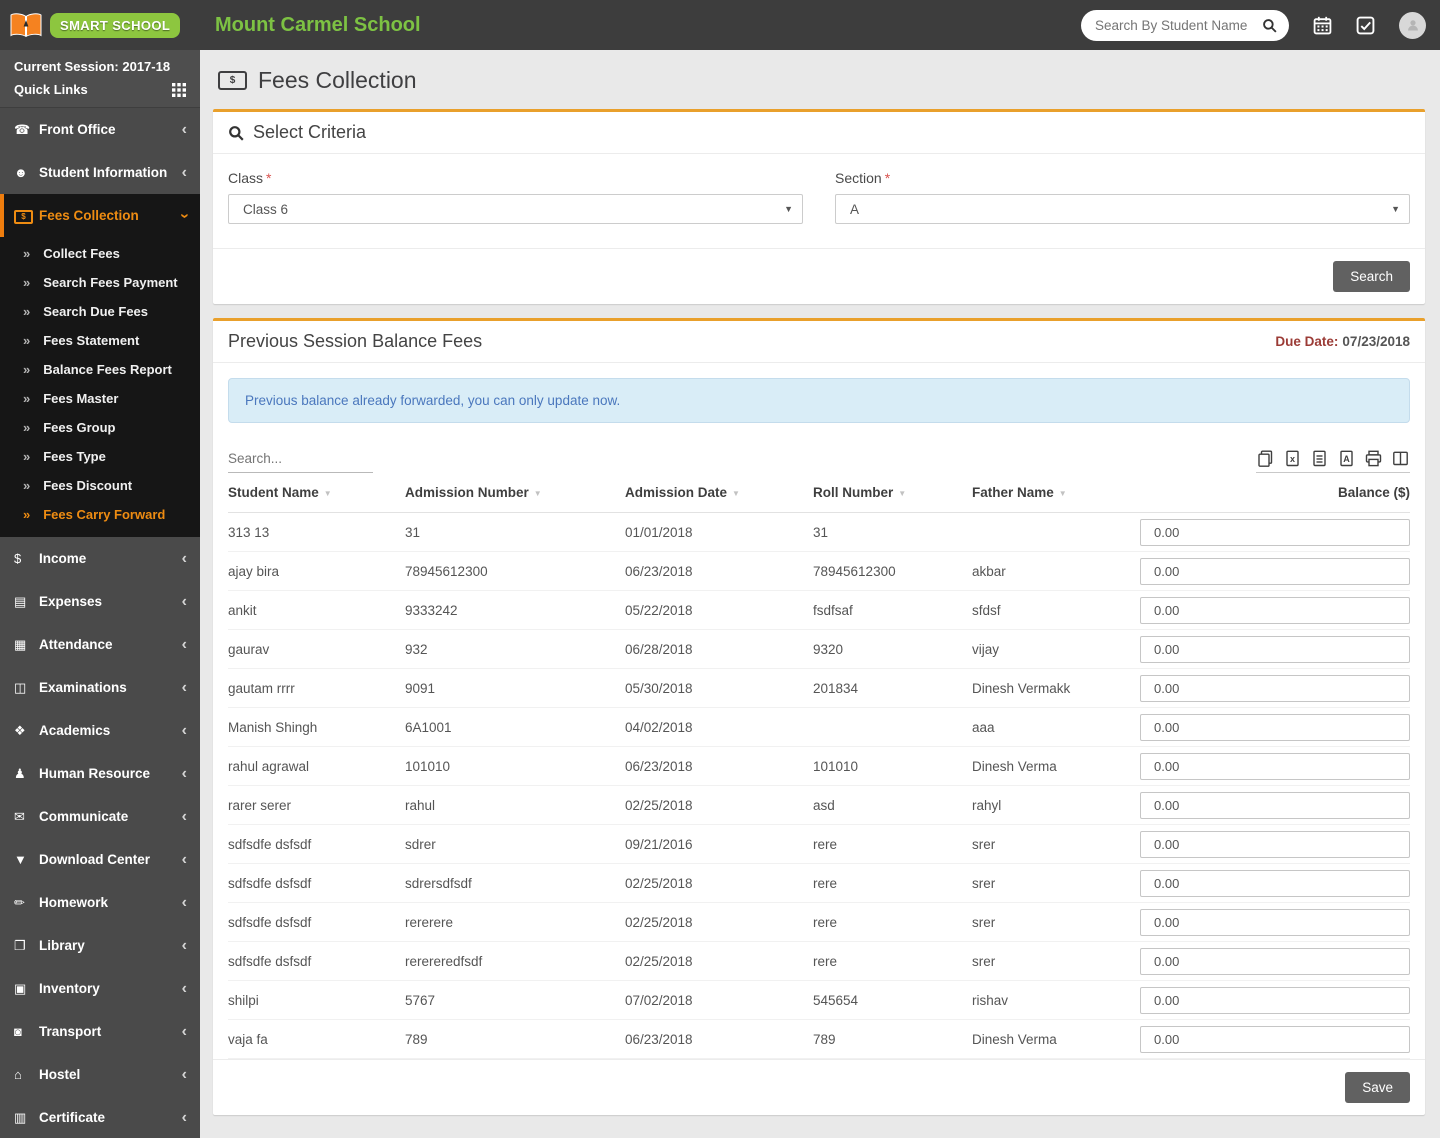 This screenshot has height=1138, width=1440. Describe the element at coordinates (20, 773) in the screenshot. I see `human-resource-icon: ♟` at that location.